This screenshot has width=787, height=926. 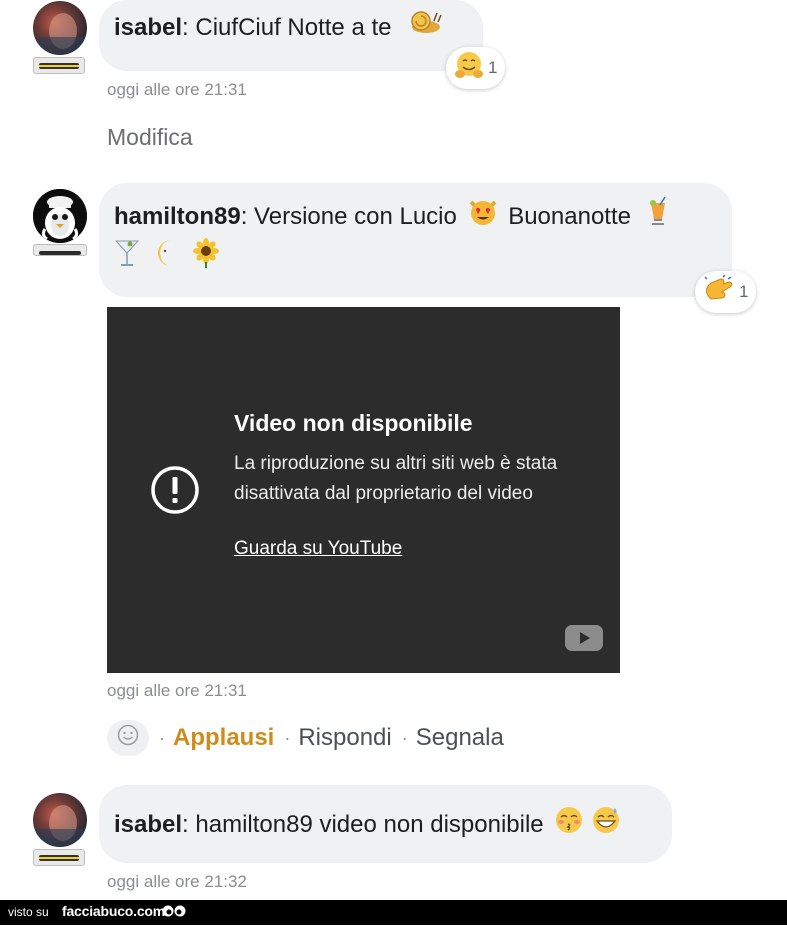 What do you see at coordinates (353, 423) in the screenshot?
I see `video-unavailable-title: Video non disponibile` at bounding box center [353, 423].